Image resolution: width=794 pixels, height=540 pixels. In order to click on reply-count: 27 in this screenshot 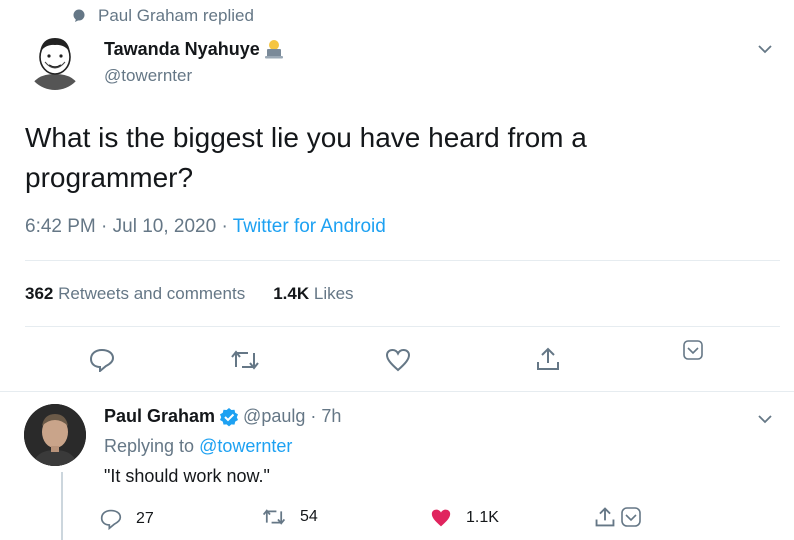, I will do `click(145, 518)`.